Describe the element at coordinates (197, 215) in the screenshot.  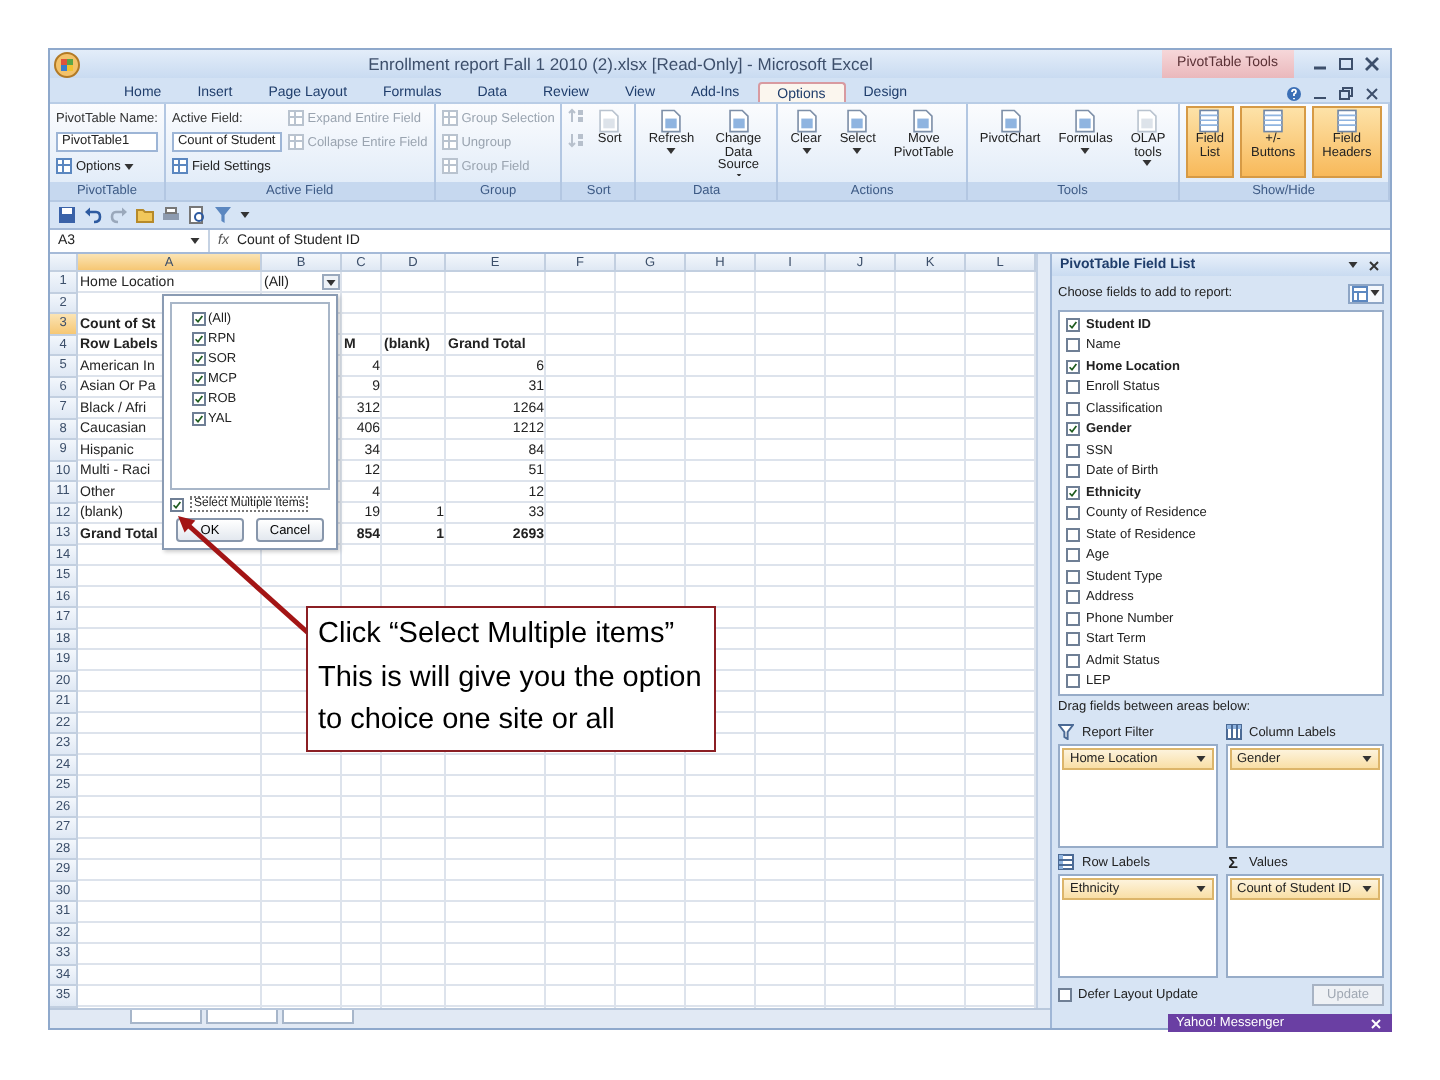
I see `preview-icon` at that location.